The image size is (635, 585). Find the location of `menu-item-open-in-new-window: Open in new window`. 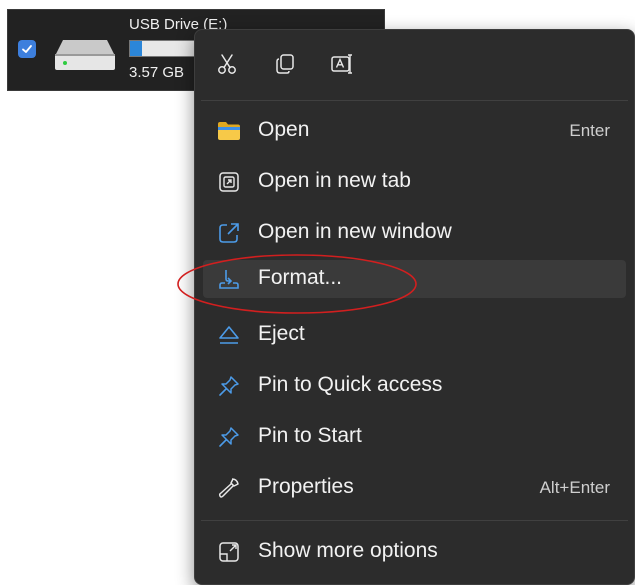

menu-item-open-in-new-window: Open in new window is located at coordinates (414, 233).